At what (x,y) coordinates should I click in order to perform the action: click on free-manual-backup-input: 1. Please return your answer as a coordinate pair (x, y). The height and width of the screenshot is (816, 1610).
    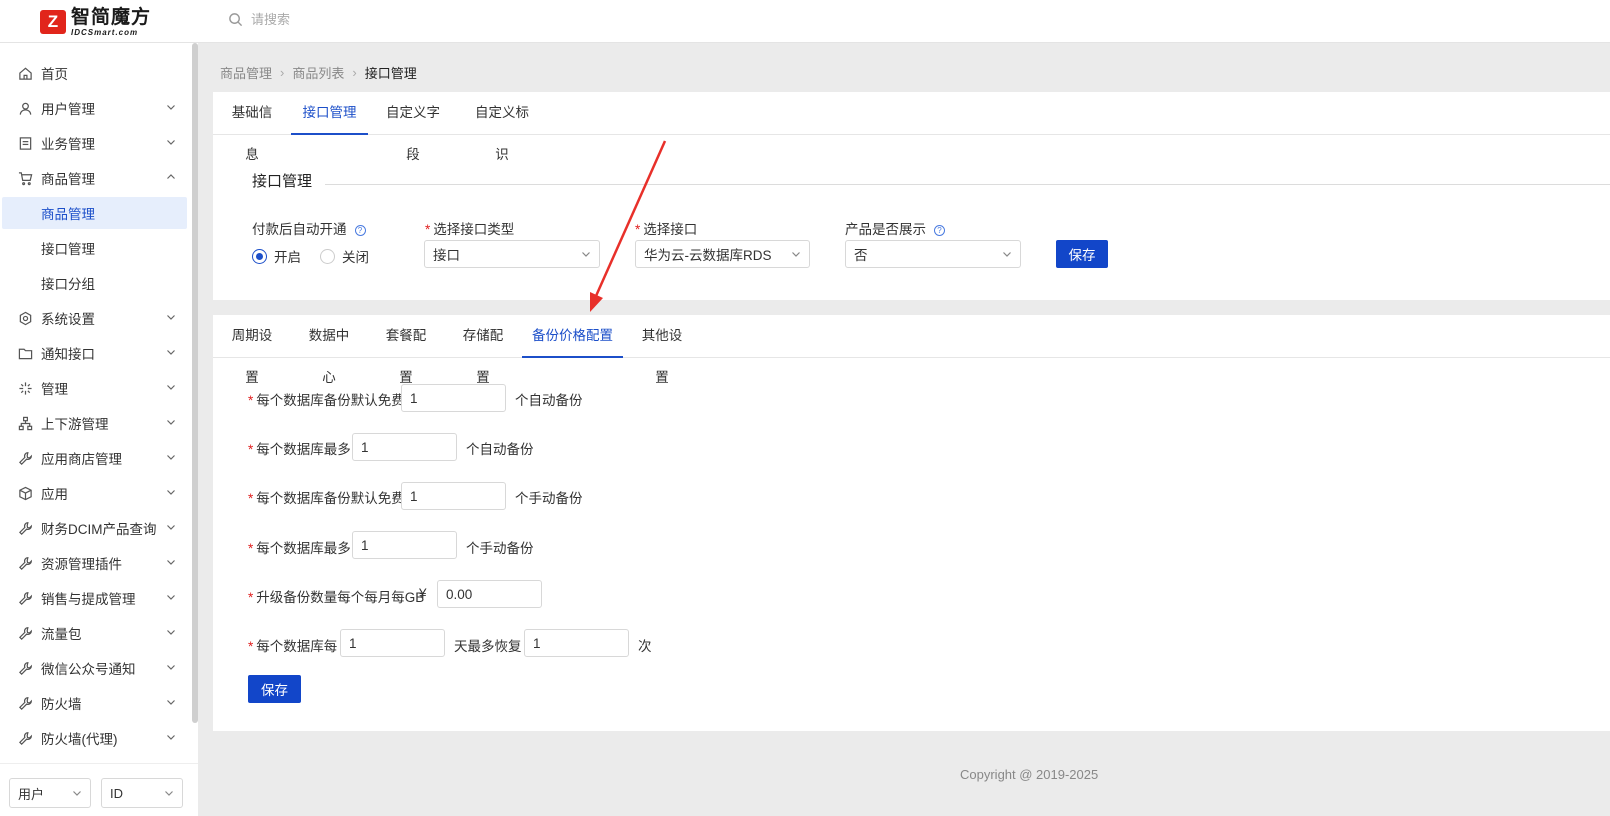
    Looking at the image, I should click on (453, 496).